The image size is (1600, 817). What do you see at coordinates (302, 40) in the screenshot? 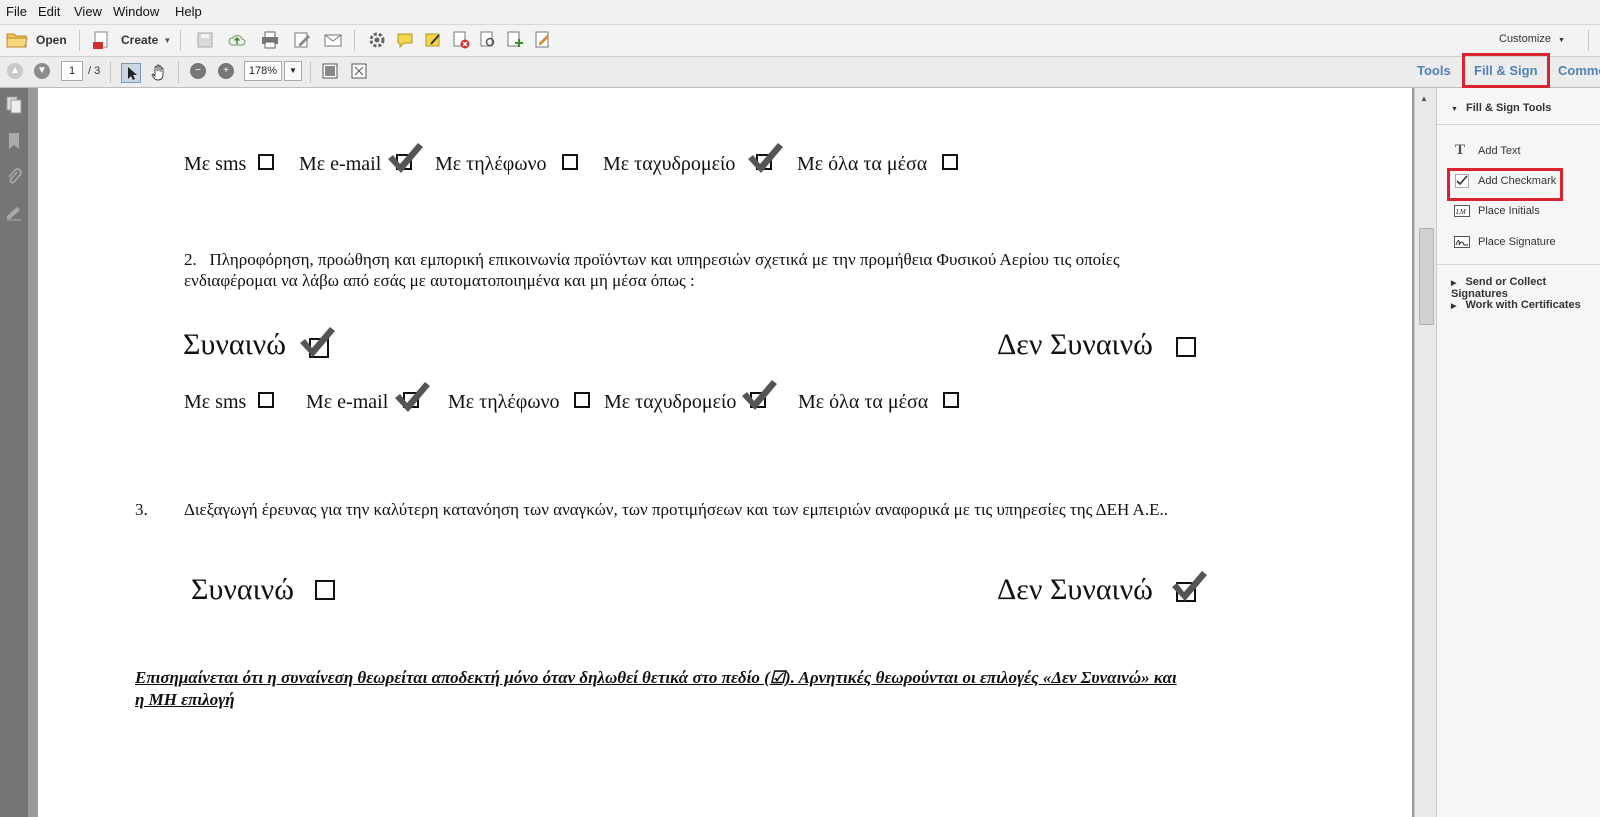
I see `edit-document-icon` at bounding box center [302, 40].